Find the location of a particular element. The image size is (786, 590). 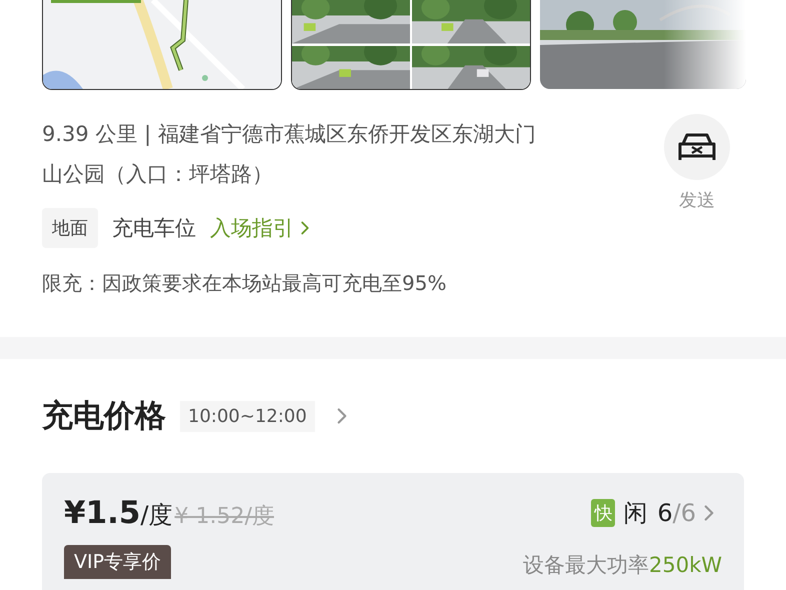

floor-tag: 地面 is located at coordinates (70, 228).